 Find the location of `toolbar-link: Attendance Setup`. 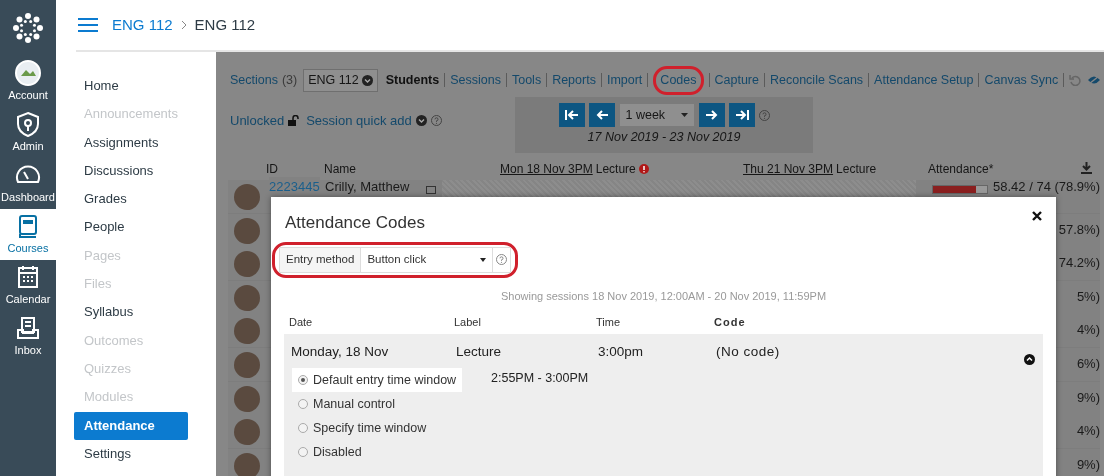

toolbar-link: Attendance Setup is located at coordinates (924, 80).